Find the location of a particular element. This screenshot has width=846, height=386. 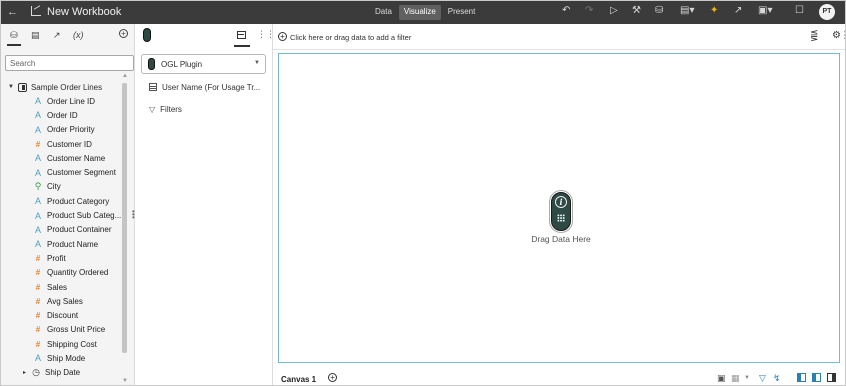

expand-caret-icon: ▸ is located at coordinates (25, 372).